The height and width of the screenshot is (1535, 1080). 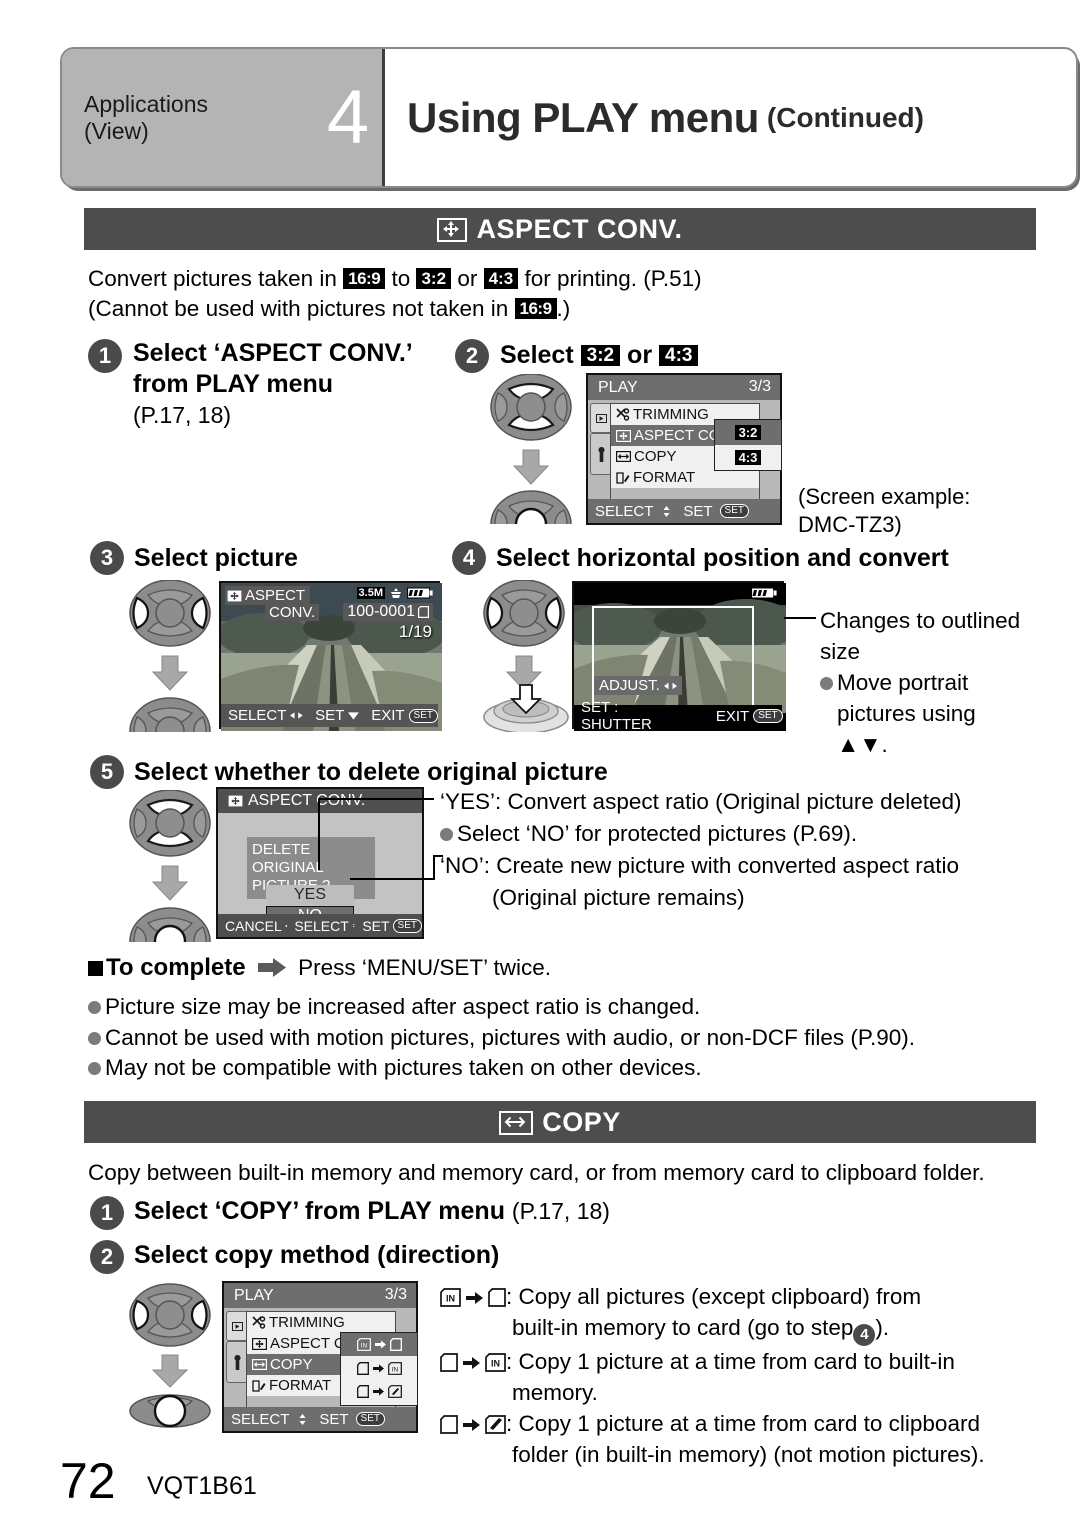 What do you see at coordinates (216, 558) in the screenshot?
I see `step-3-title: Select picture` at bounding box center [216, 558].